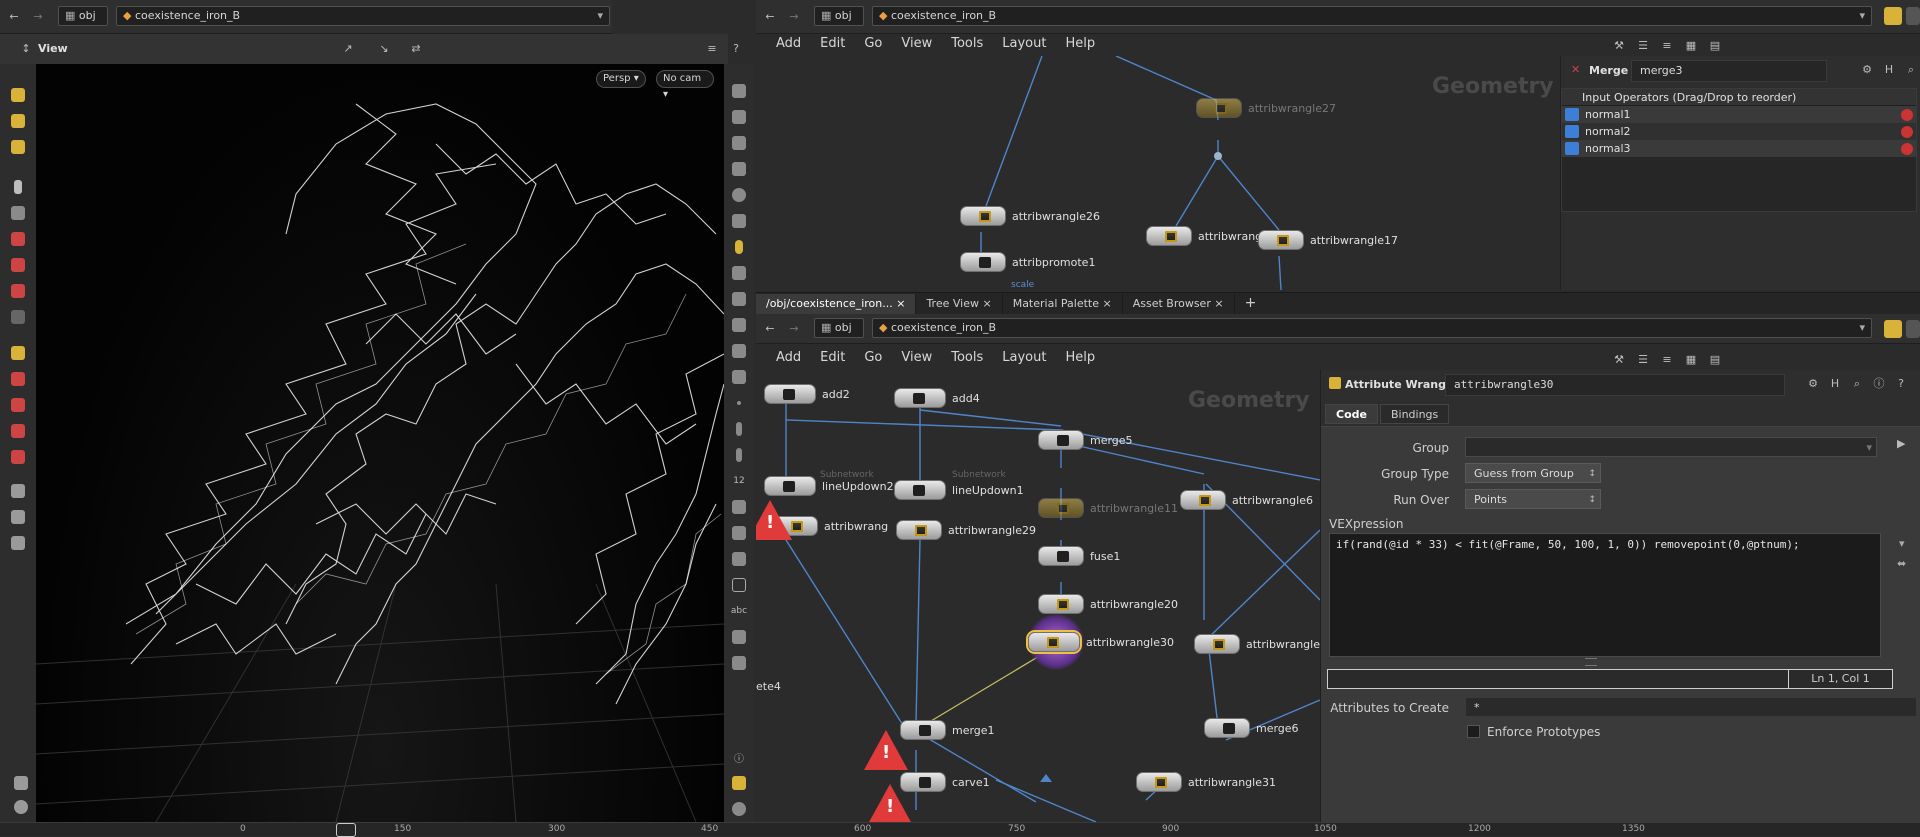 This screenshot has height=837, width=1920. I want to click on camera-view-icon, so click(739, 299).